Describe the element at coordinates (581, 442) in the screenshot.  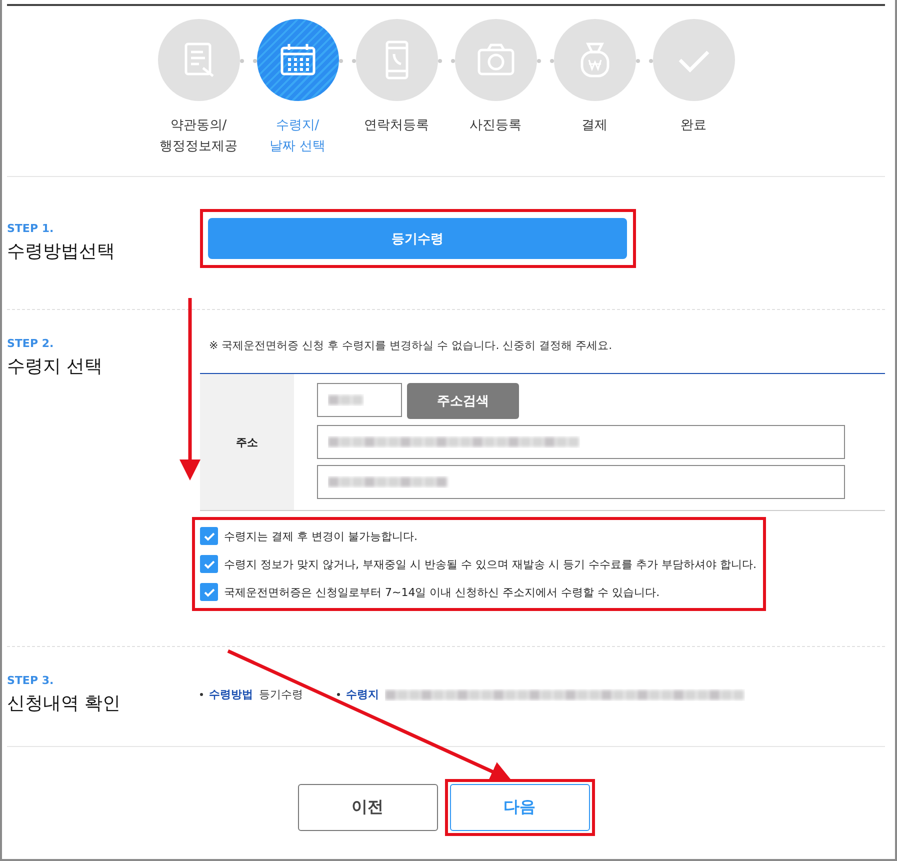
I see `address-field` at that location.